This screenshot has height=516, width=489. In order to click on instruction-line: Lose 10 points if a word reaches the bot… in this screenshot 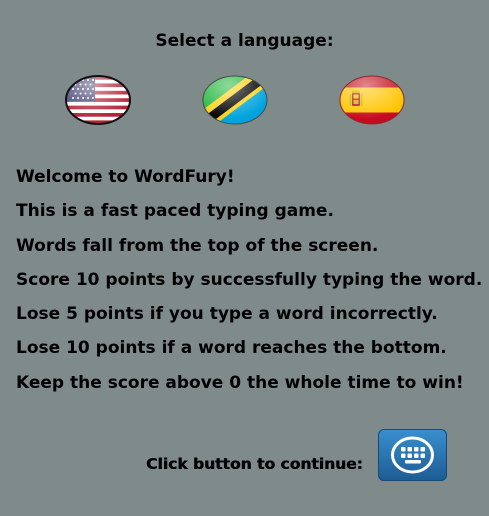, I will do `click(231, 348)`.